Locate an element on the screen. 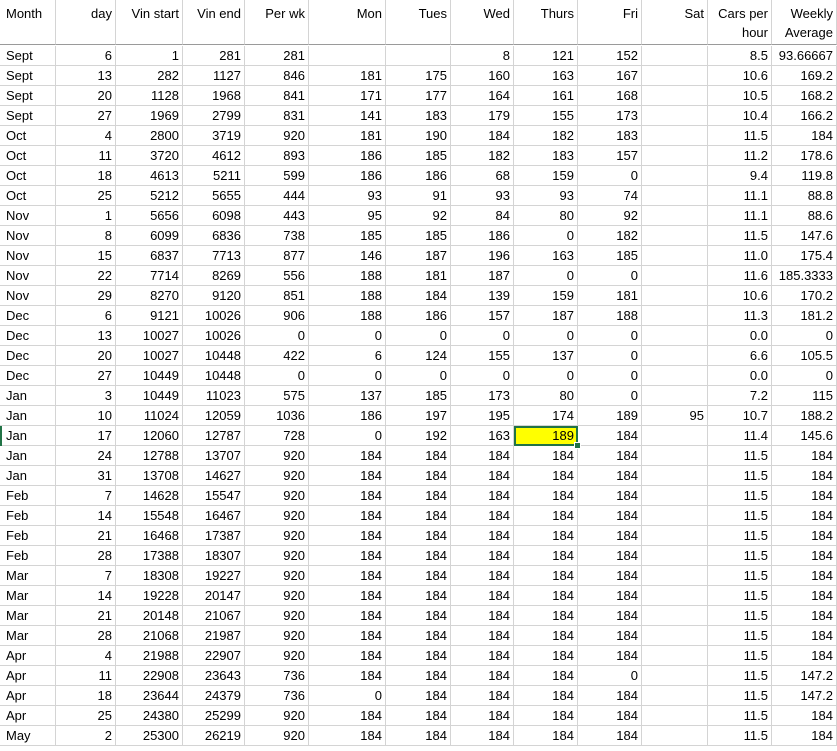 The height and width of the screenshot is (751, 837). cell-month: Mar is located at coordinates (28, 596).